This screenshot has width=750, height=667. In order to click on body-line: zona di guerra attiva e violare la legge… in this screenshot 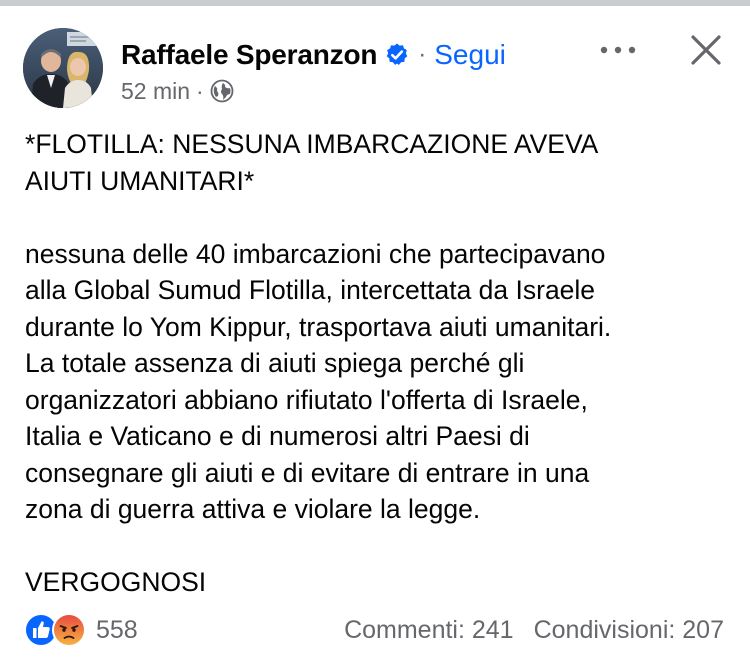, I will do `click(253, 509)`.